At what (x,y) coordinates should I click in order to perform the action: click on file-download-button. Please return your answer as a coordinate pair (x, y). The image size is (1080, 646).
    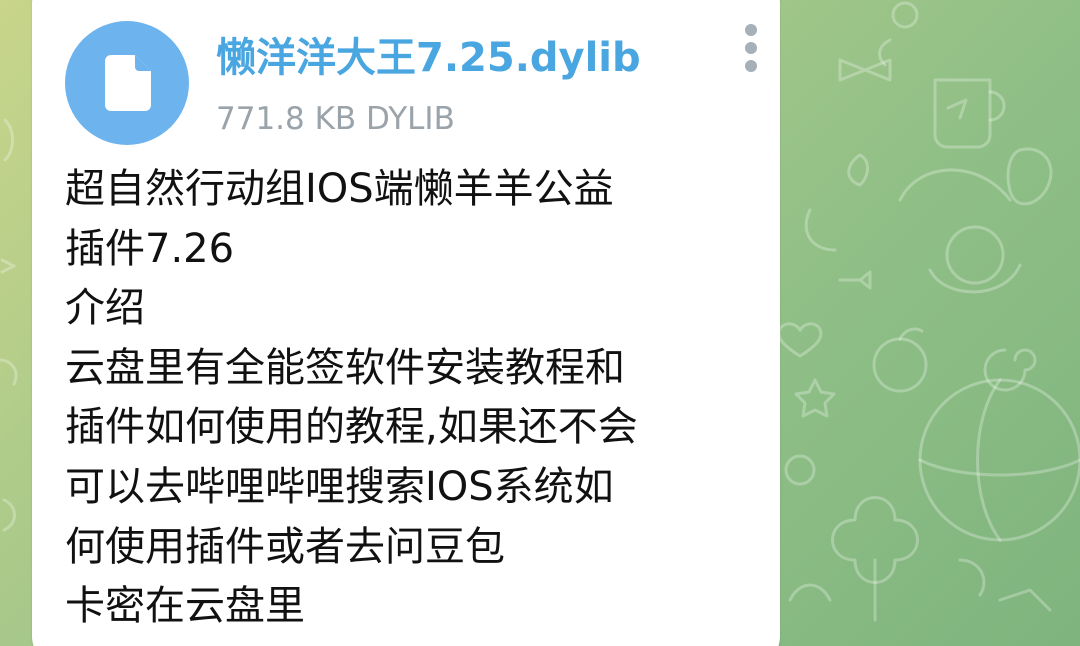
    Looking at the image, I should click on (127, 83).